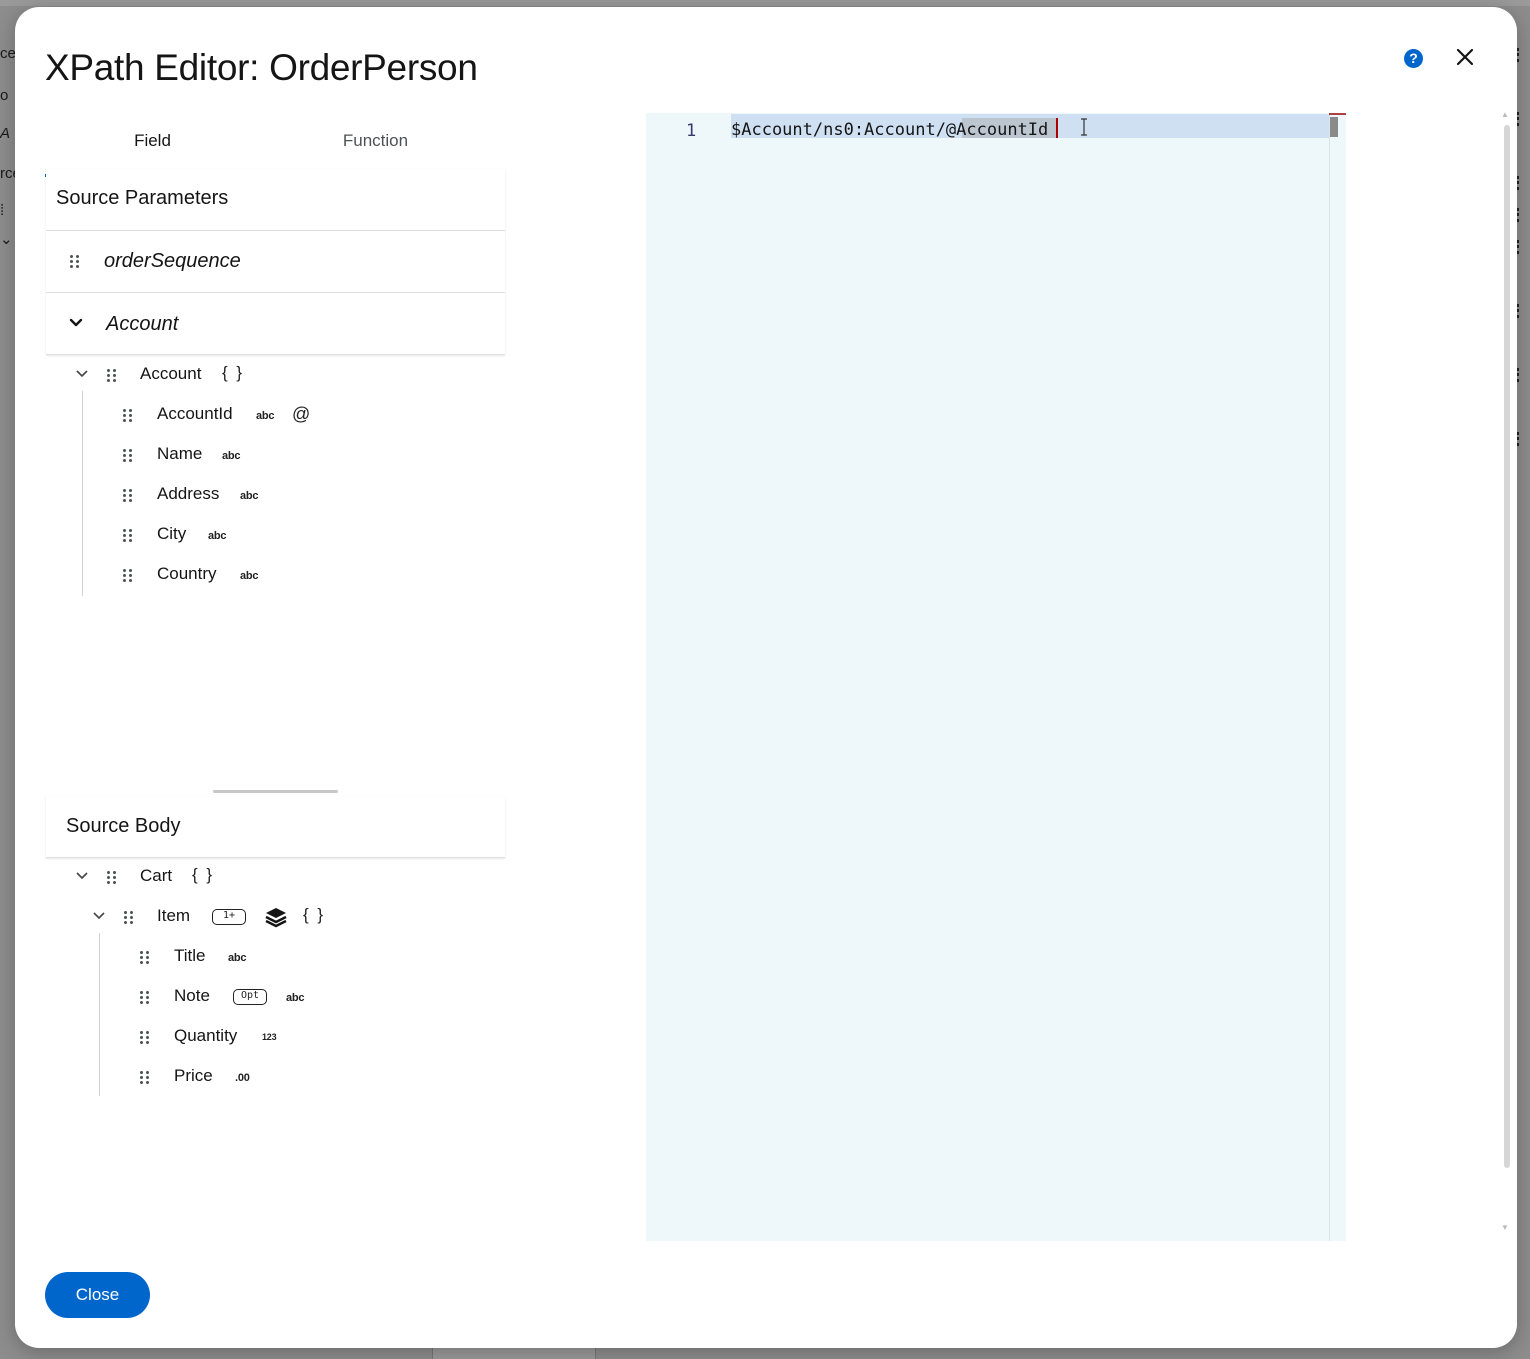 The height and width of the screenshot is (1359, 1530). Describe the element at coordinates (691, 131) in the screenshot. I see `line-number: 1` at that location.